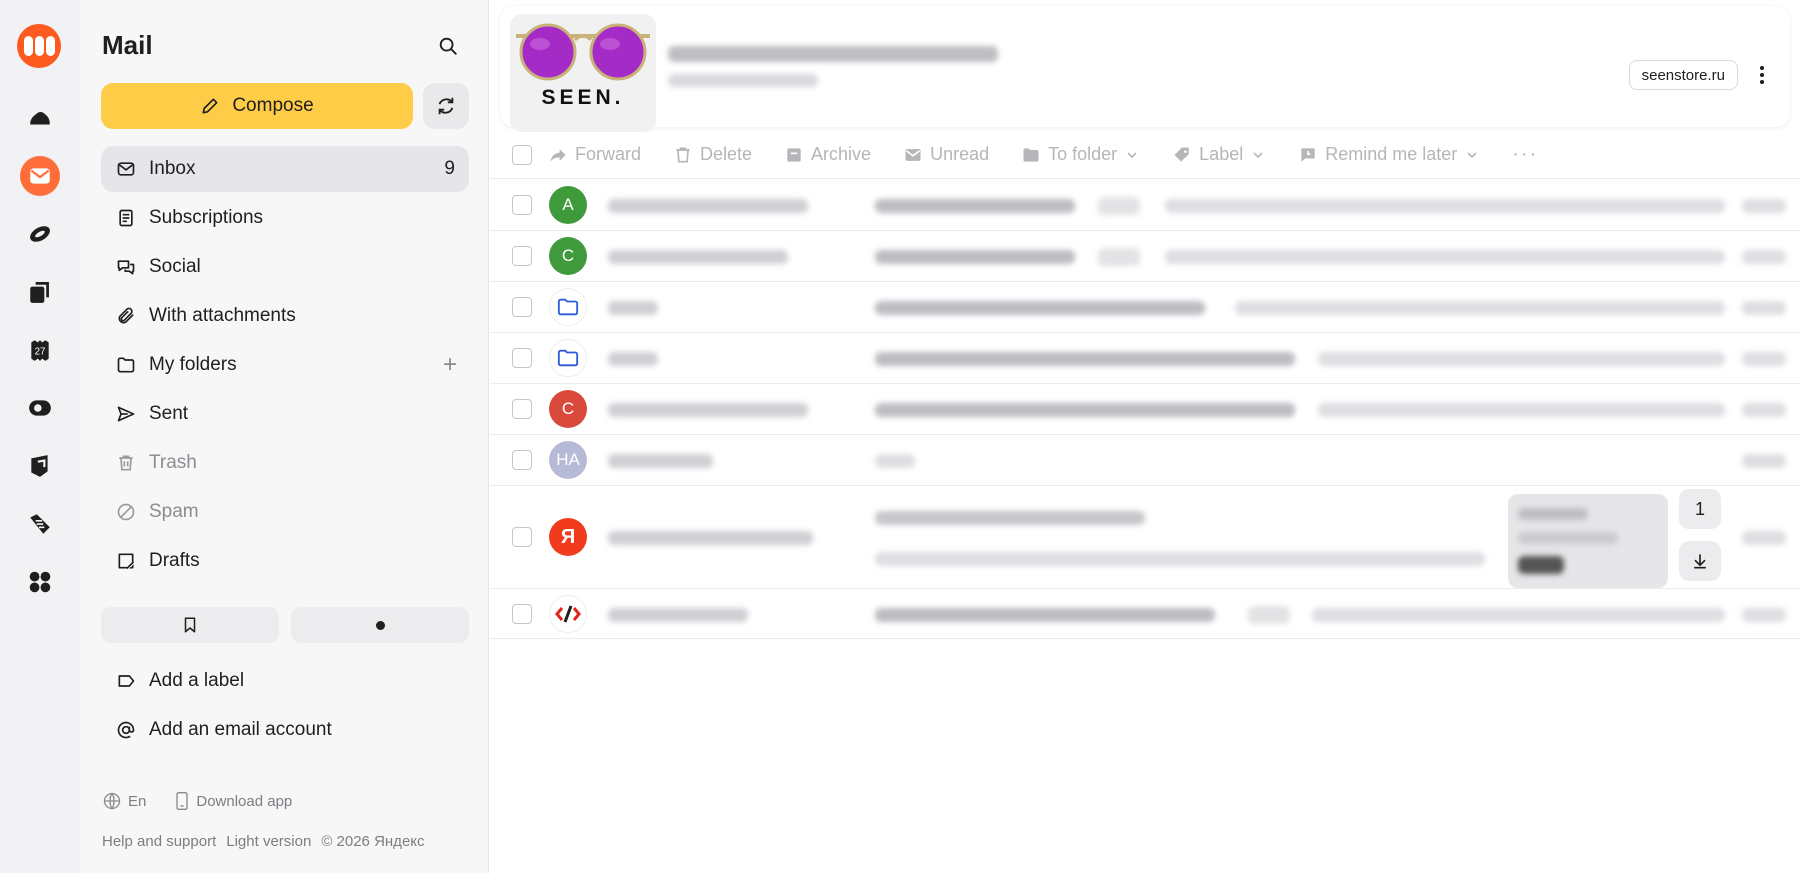 This screenshot has height=873, width=1801. I want to click on drafts-icon, so click(126, 561).